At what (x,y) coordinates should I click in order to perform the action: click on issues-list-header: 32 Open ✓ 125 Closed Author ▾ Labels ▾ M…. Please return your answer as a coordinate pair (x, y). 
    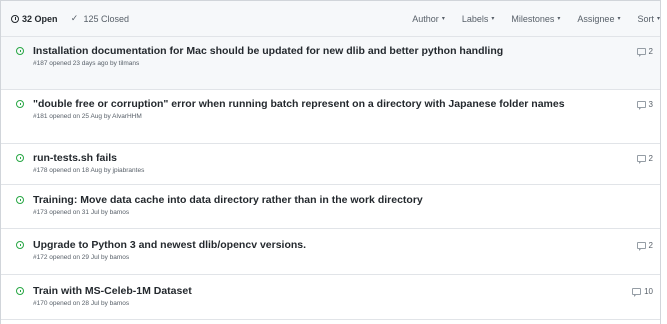
    Looking at the image, I should click on (330, 18).